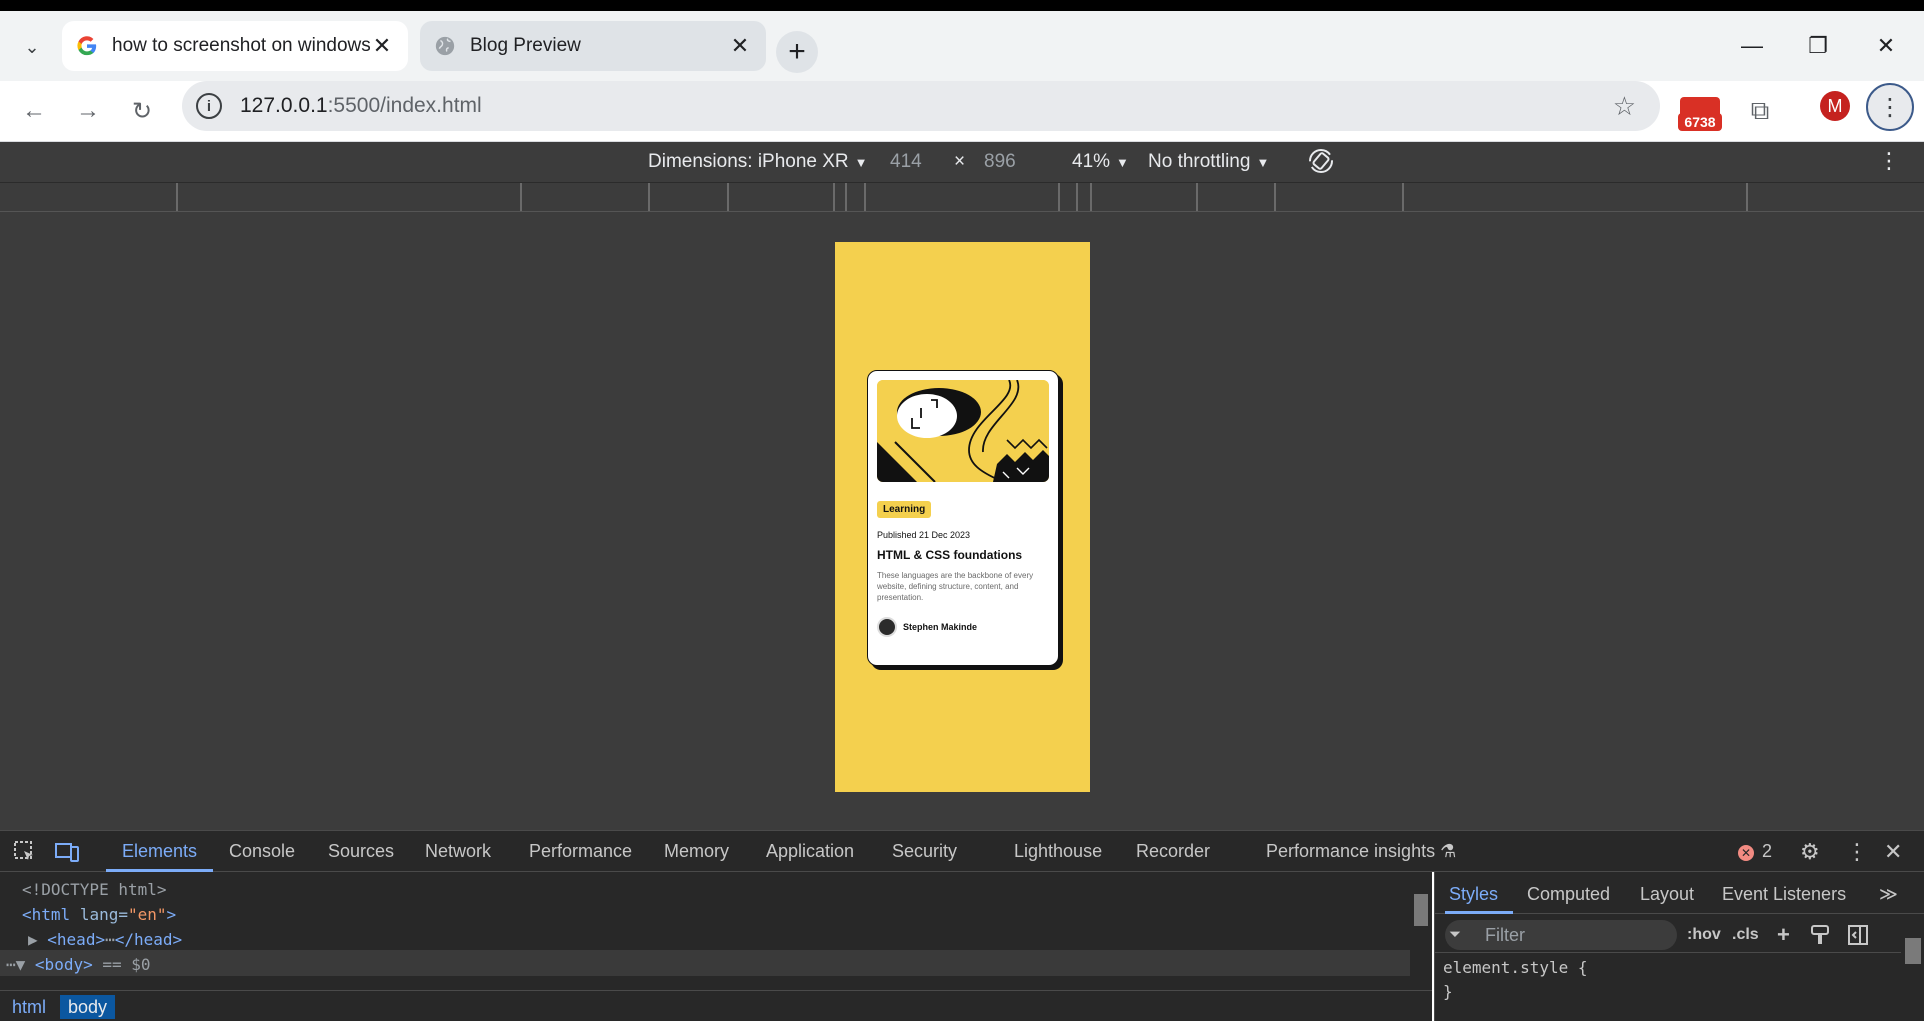 Image resolution: width=1924 pixels, height=1021 pixels. Describe the element at coordinates (921, 106) in the screenshot. I see `address-bar: i 127.0.0.1:5500/index.html ☆` at that location.